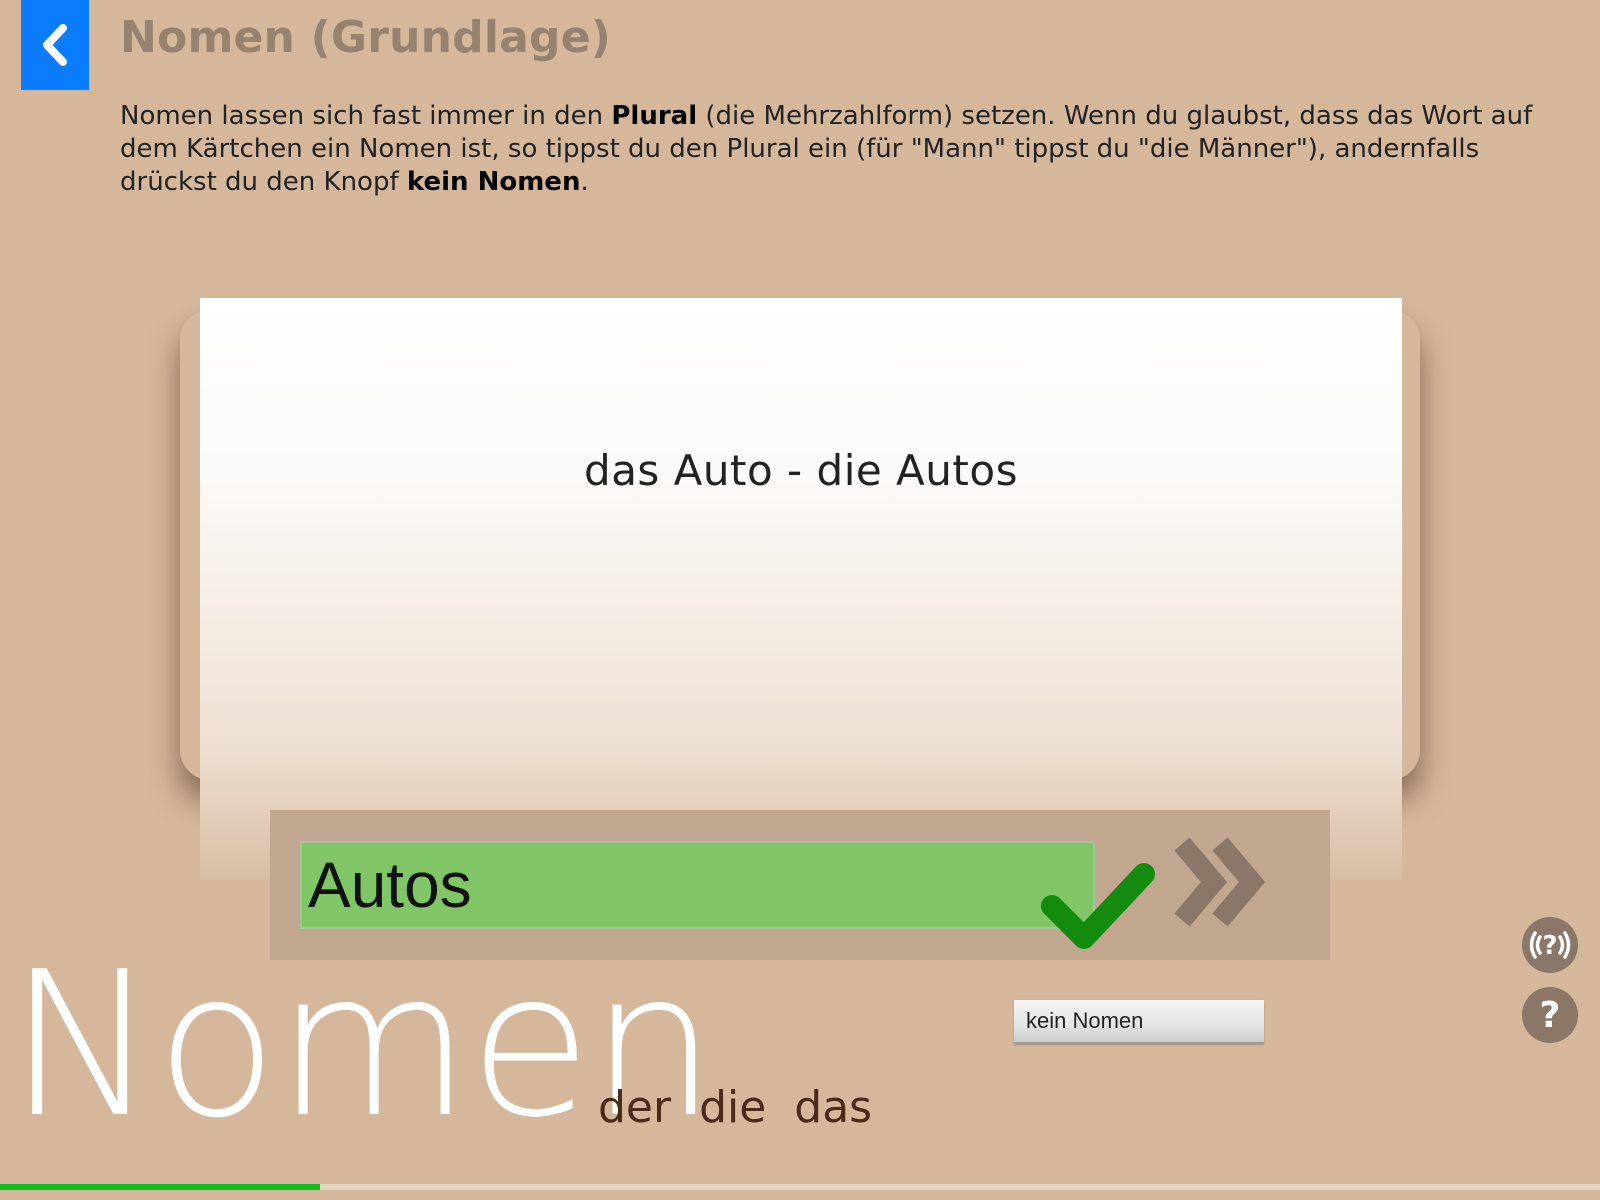 The width and height of the screenshot is (1600, 1200). Describe the element at coordinates (584, 182) in the screenshot. I see `instructions-part-3: .` at that location.